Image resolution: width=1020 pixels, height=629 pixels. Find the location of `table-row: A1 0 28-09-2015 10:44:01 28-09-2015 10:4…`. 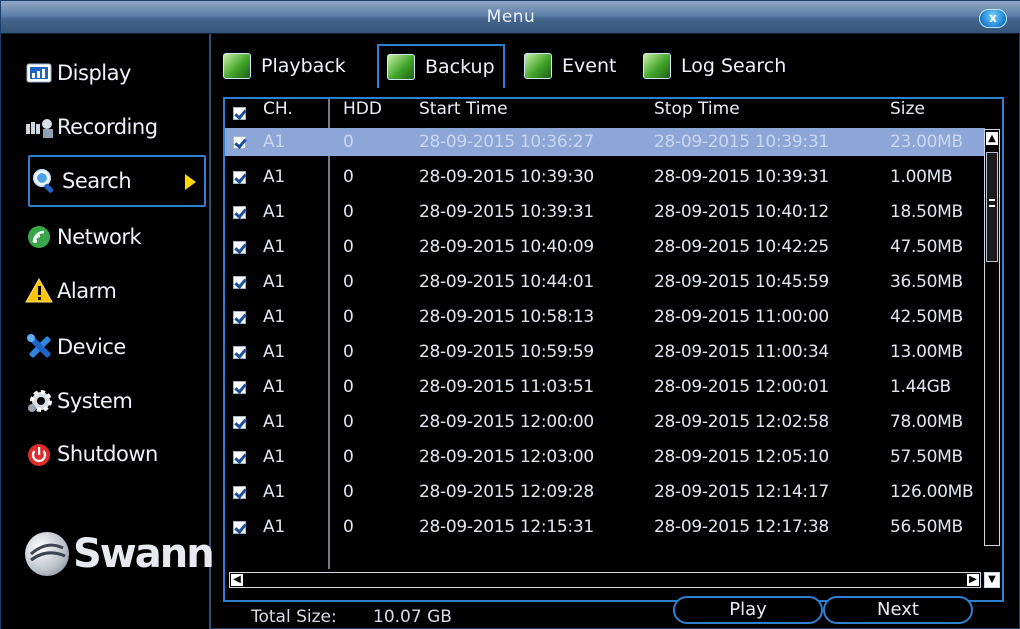

table-row: A1 0 28-09-2015 10:44:01 28-09-2015 10:4… is located at coordinates (605, 282).